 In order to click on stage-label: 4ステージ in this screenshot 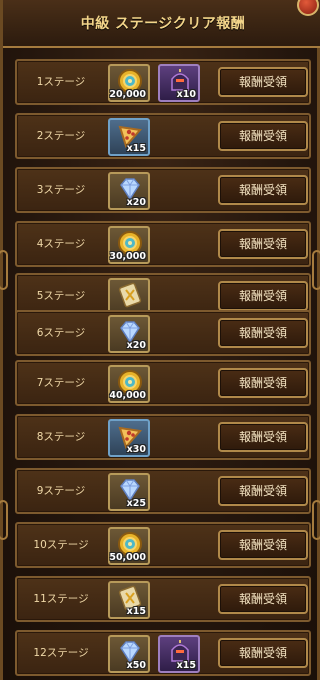, I will do `click(61, 244)`.